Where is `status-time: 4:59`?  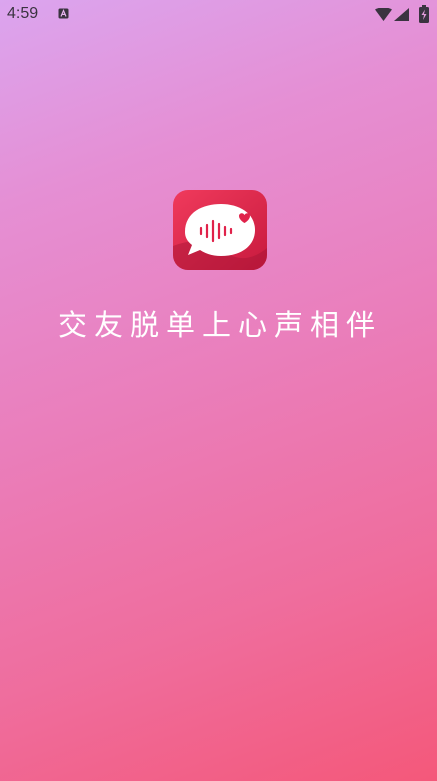 status-time: 4:59 is located at coordinates (23, 13).